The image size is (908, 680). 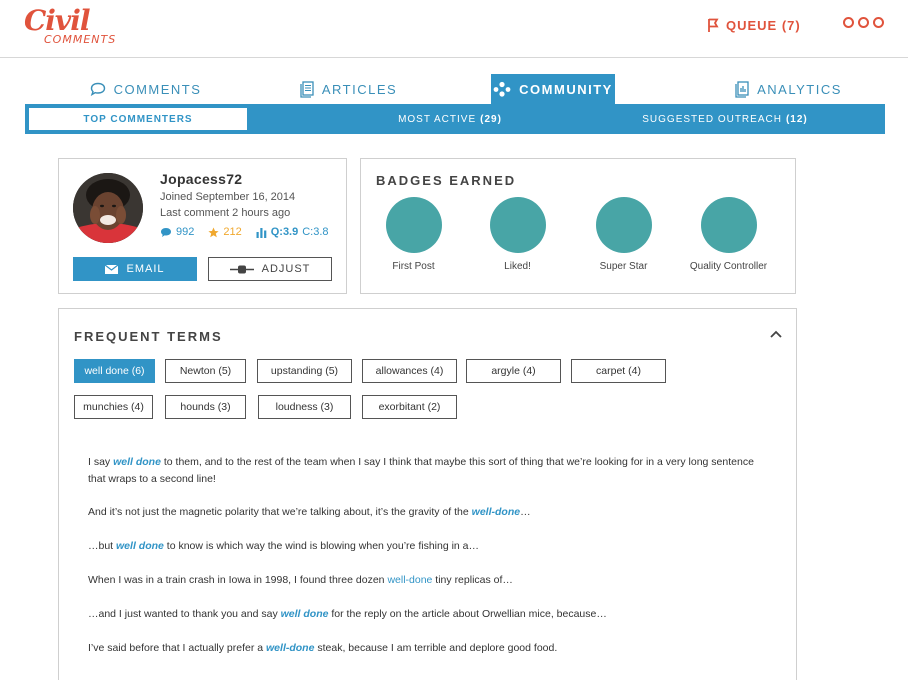 I want to click on avatar-portrait, so click(x=108, y=208).